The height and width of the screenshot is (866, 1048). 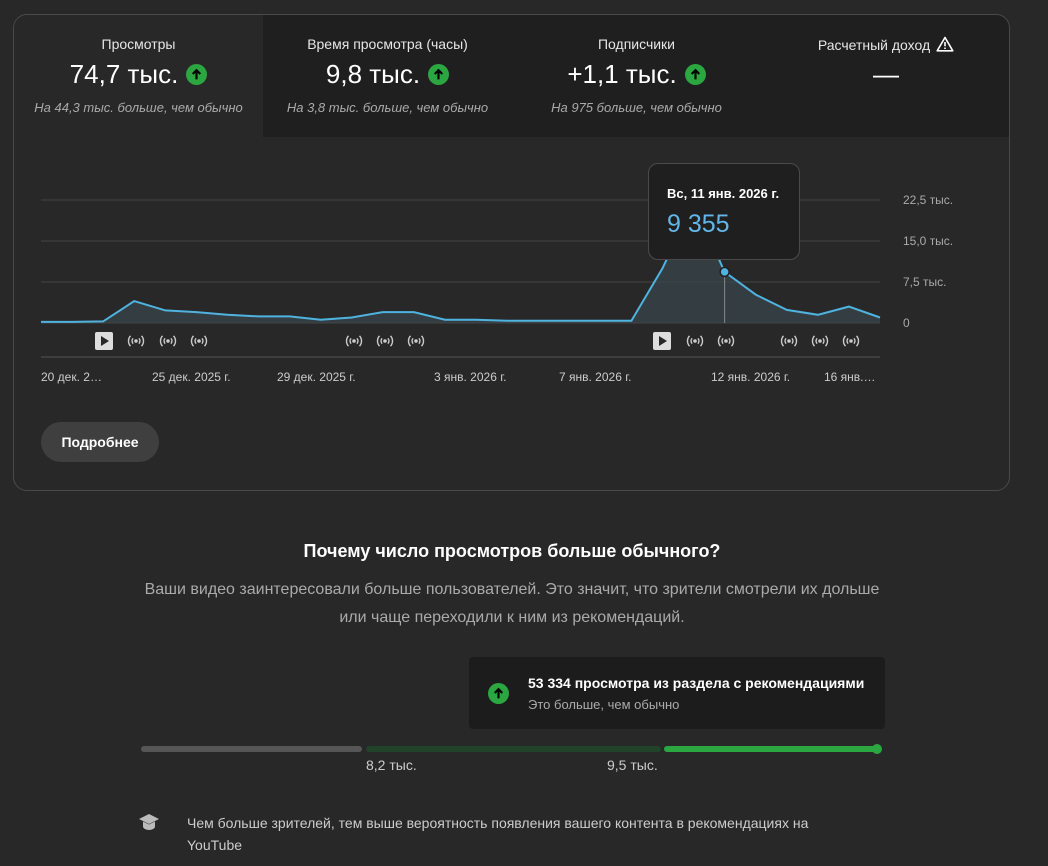 I want to click on graduation-cap-icon, so click(x=149, y=822).